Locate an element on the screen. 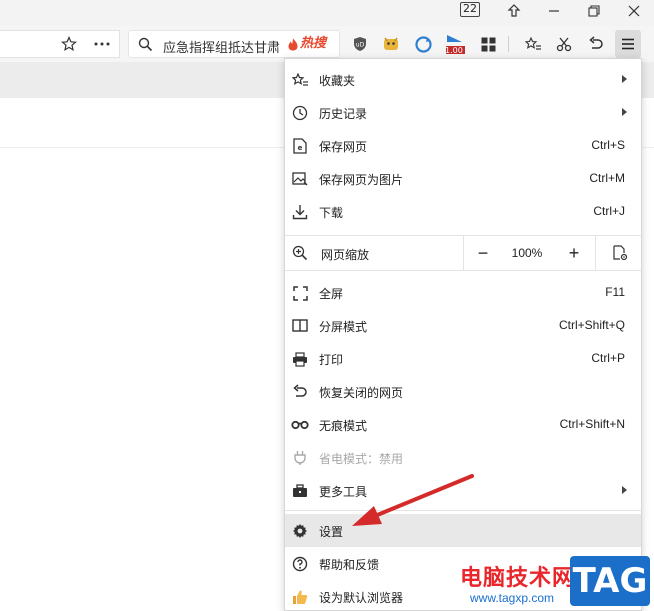 This screenshot has height=611, width=654. zoom-in-button: + is located at coordinates (574, 253).